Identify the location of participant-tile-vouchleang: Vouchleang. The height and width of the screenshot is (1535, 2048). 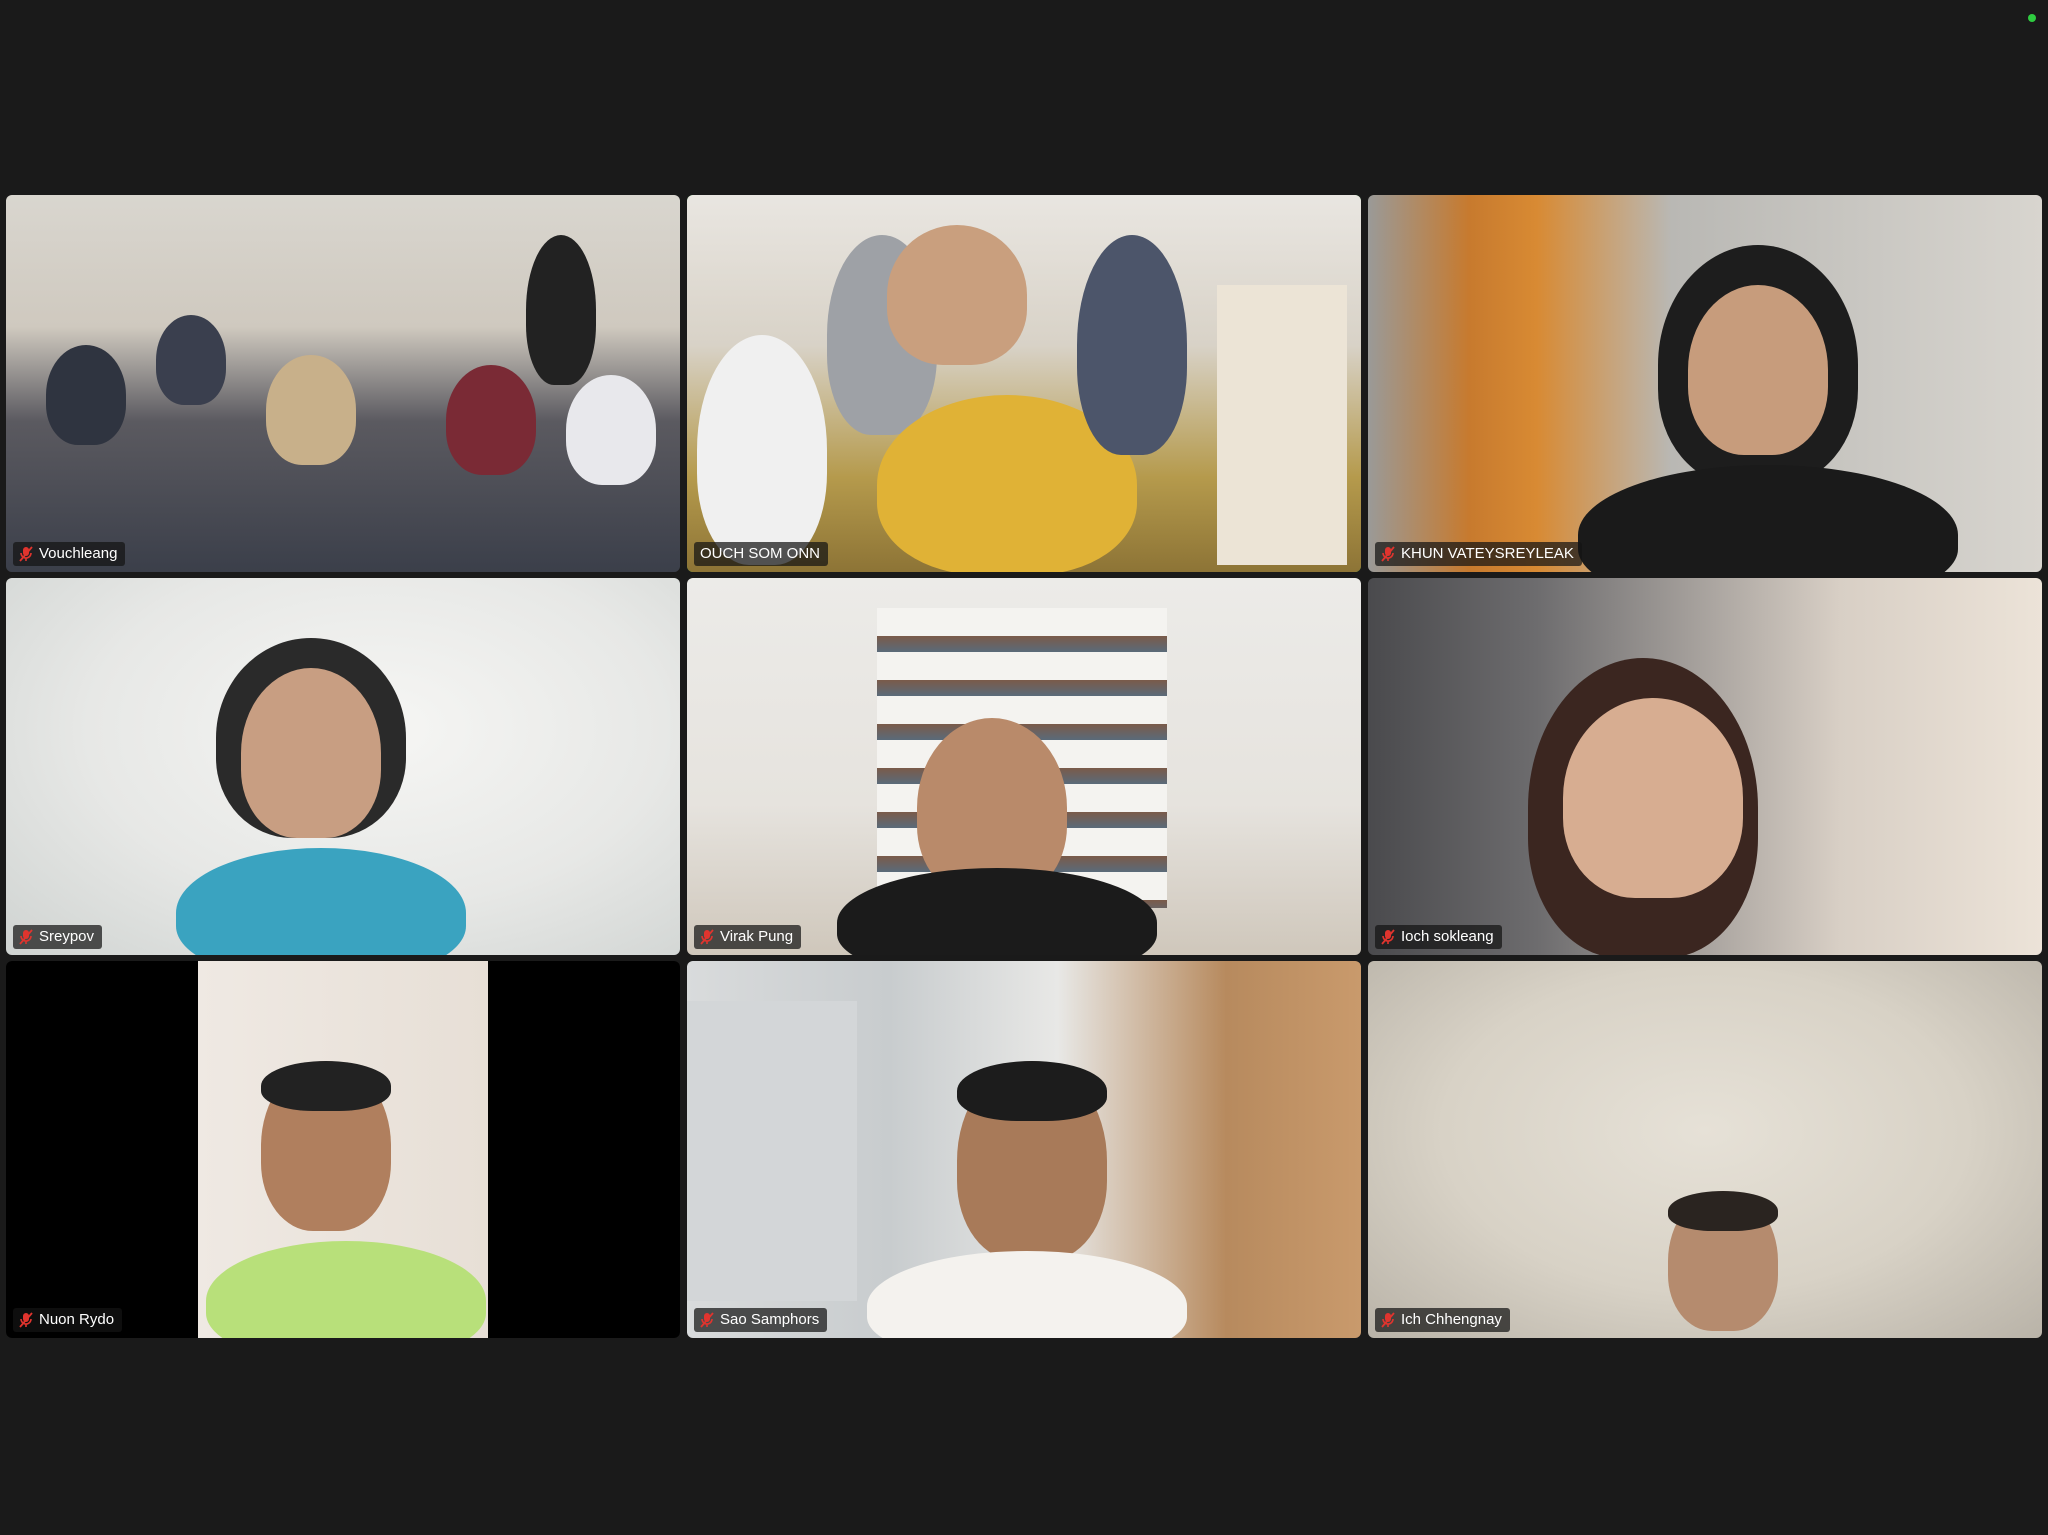
(343, 383).